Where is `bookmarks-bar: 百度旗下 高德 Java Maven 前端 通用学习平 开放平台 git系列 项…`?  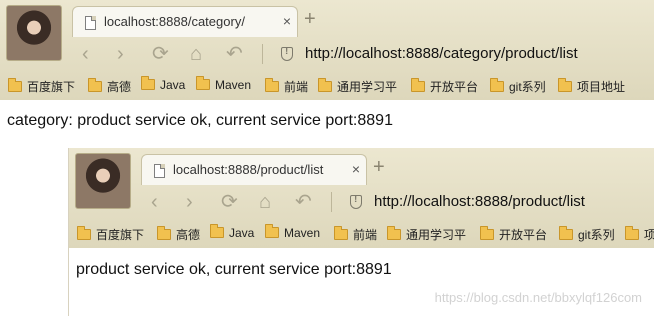 bookmarks-bar: 百度旗下 高德 Java Maven 前端 通用学习平 开放平台 git系列 项… is located at coordinates (327, 86).